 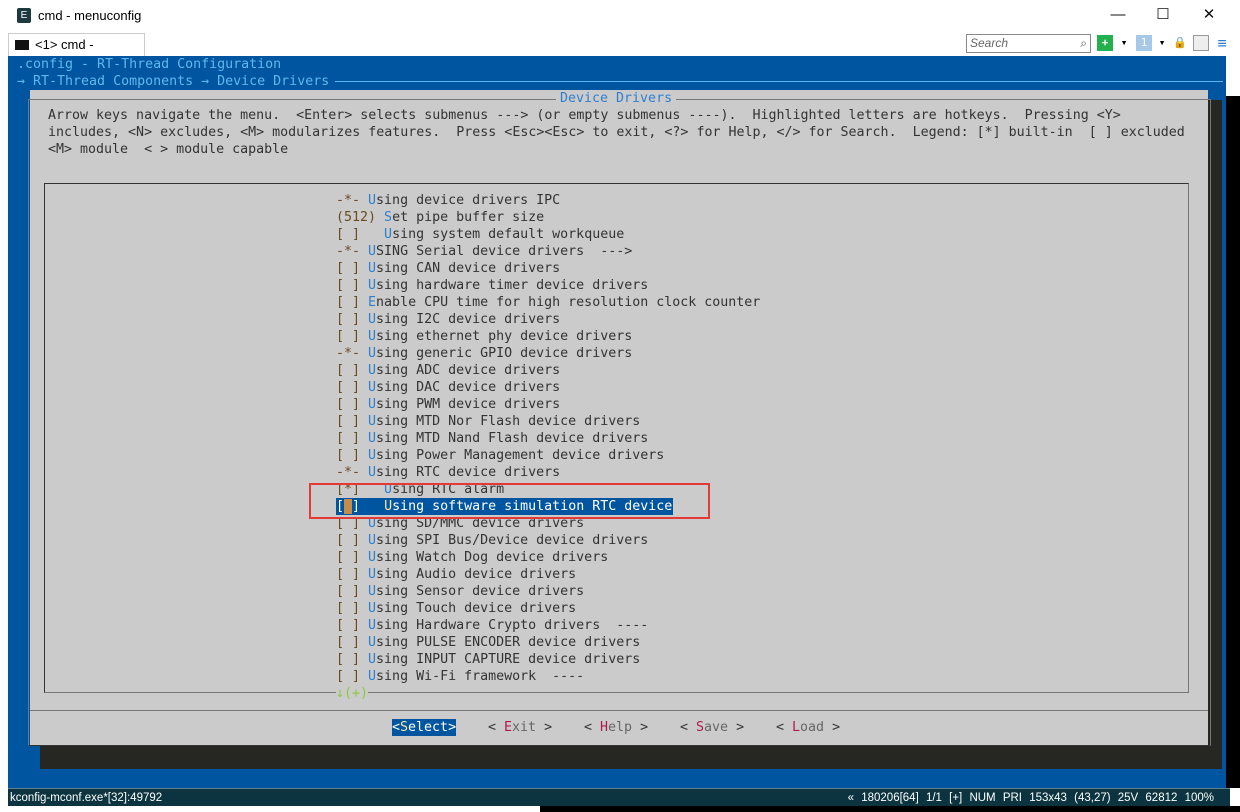 What do you see at coordinates (548, 370) in the screenshot?
I see `menu-item: [ ] Using ADC device drivers` at bounding box center [548, 370].